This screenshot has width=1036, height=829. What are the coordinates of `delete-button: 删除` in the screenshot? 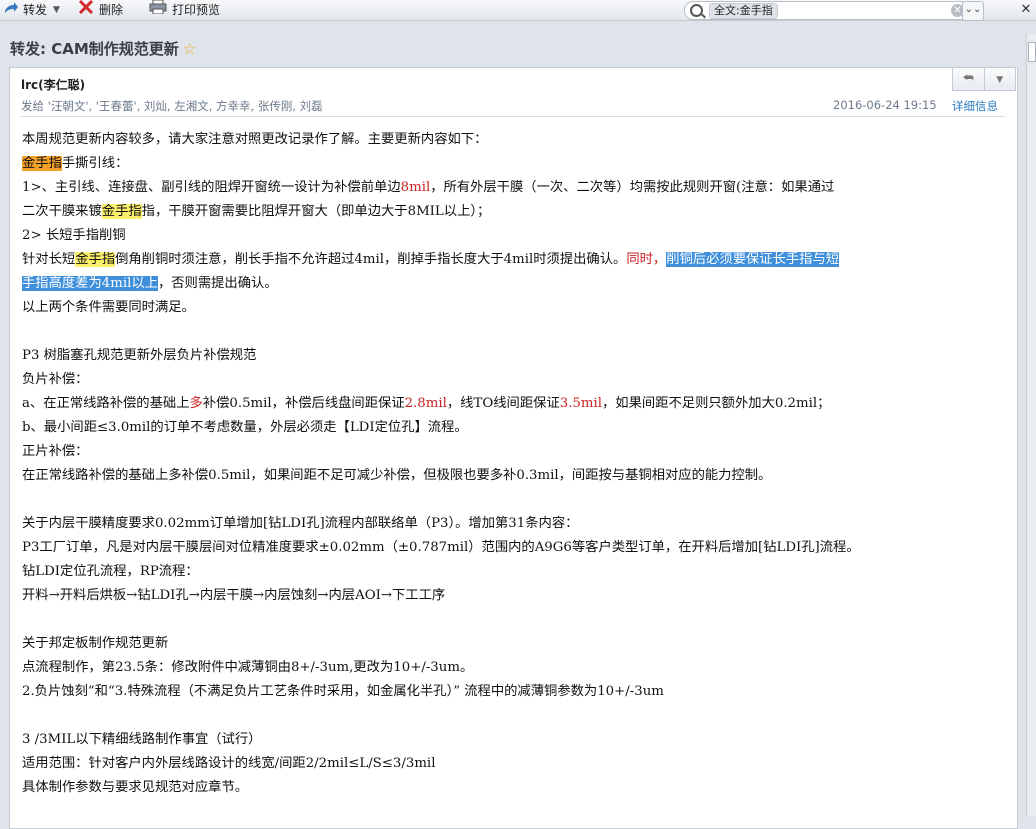 It's located at (100, 10).